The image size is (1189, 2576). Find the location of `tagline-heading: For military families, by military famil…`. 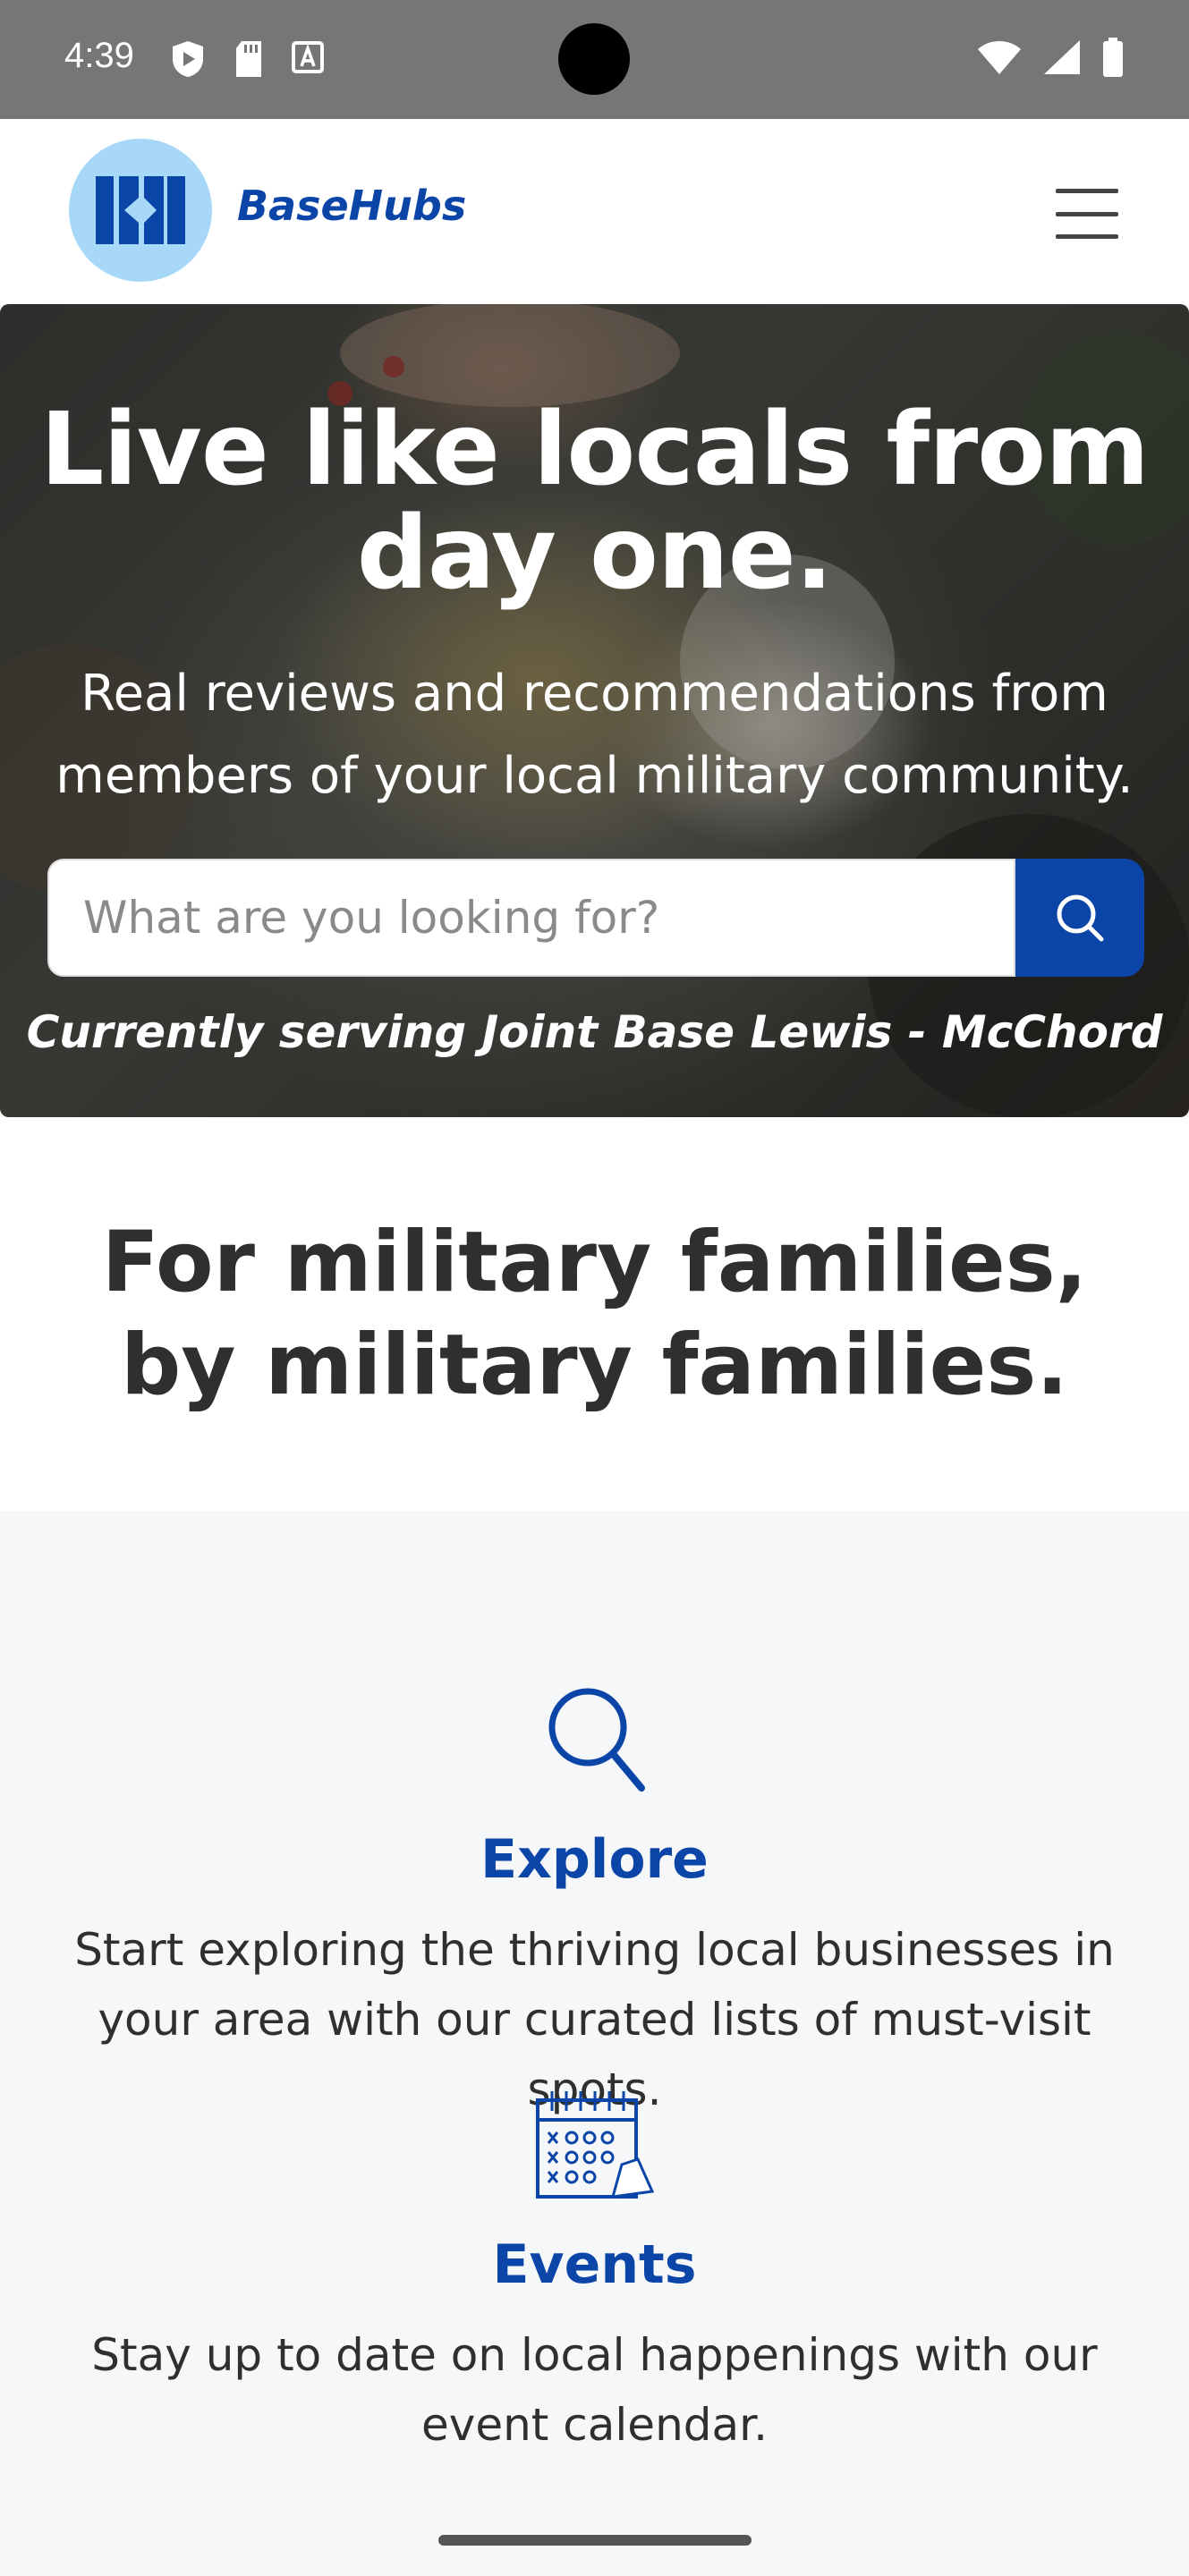

tagline-heading: For military families, by military famil… is located at coordinates (594, 1314).